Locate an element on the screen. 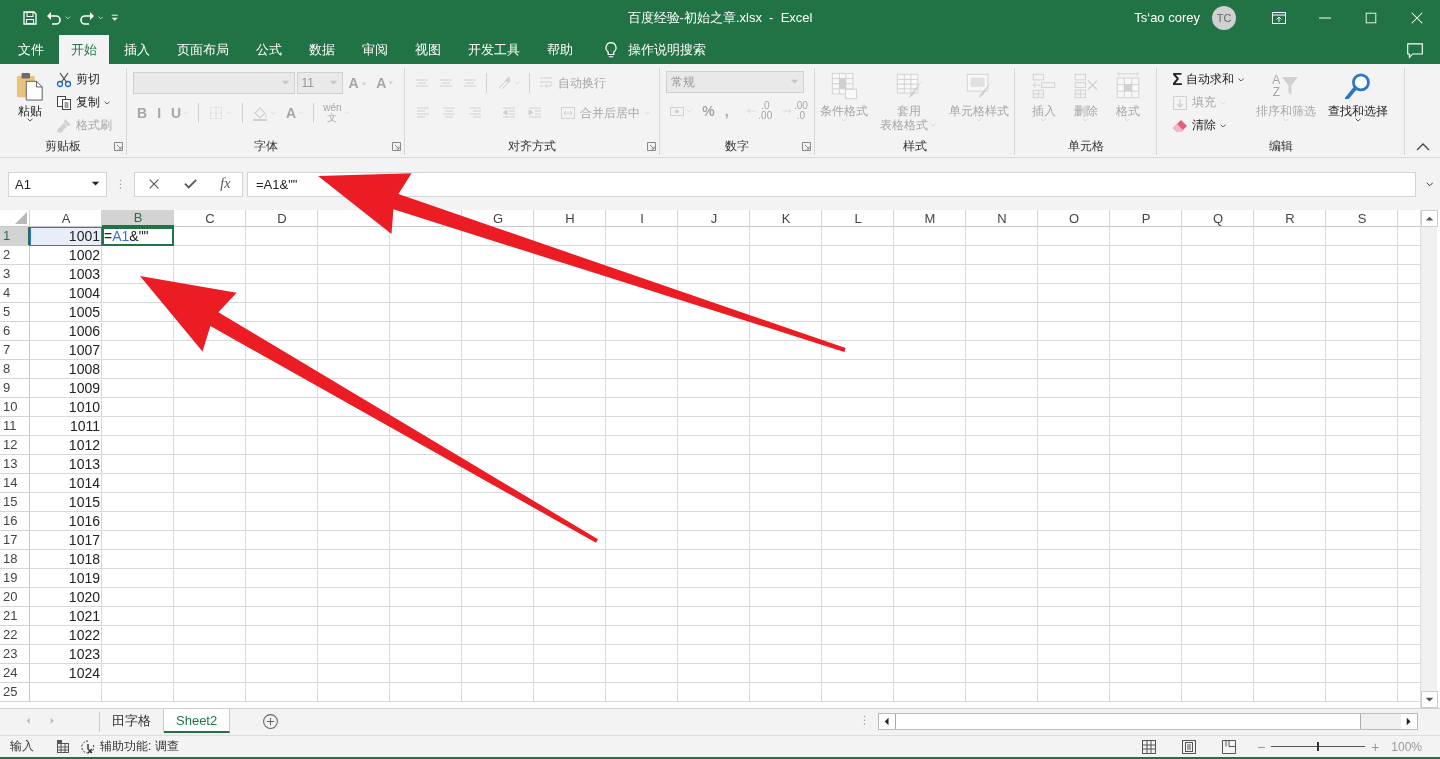 This screenshot has width=1440, height=759. row-header: 4 is located at coordinates (15, 293).